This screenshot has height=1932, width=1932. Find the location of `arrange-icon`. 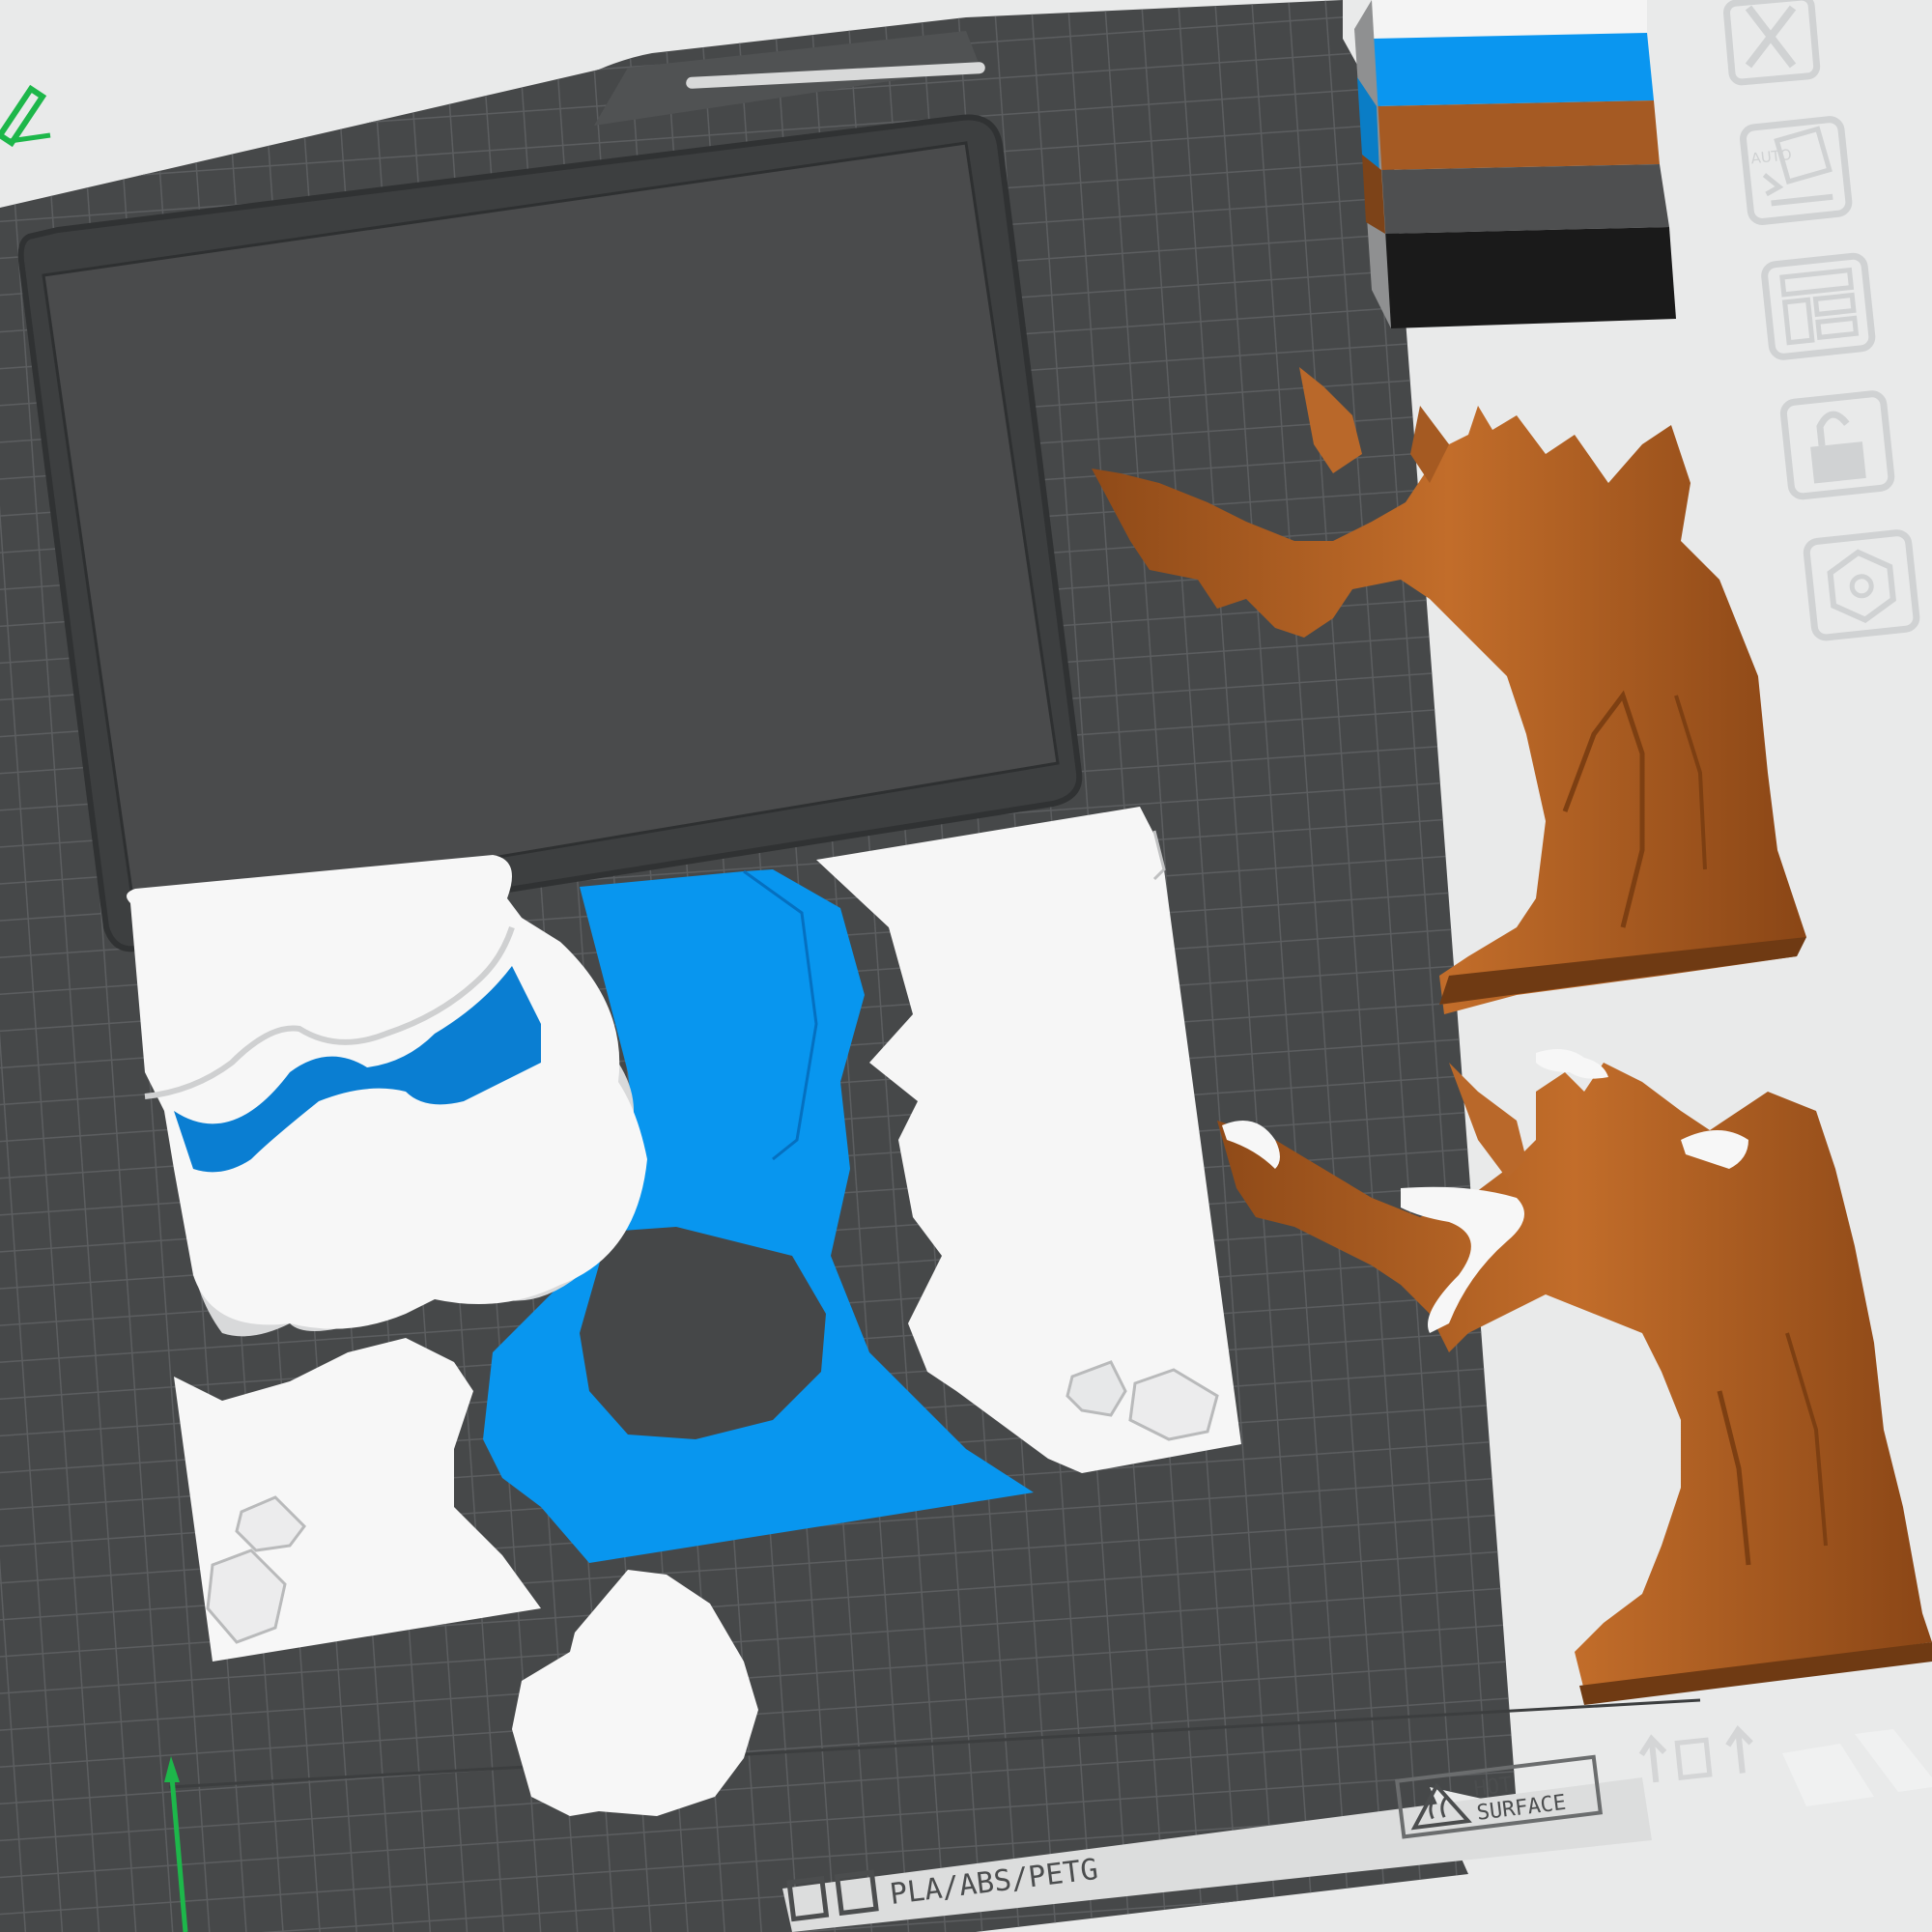

arrange-icon is located at coordinates (1819, 306).